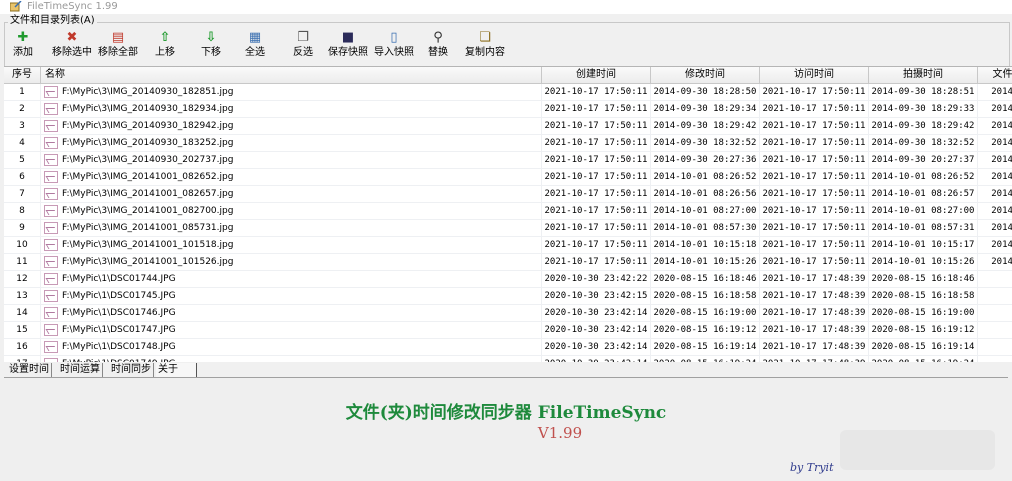  What do you see at coordinates (506, 413) in the screenshot?
I see `about-heading: 文件(夹)时间修改同步器 FileTimeSync` at bounding box center [506, 413].